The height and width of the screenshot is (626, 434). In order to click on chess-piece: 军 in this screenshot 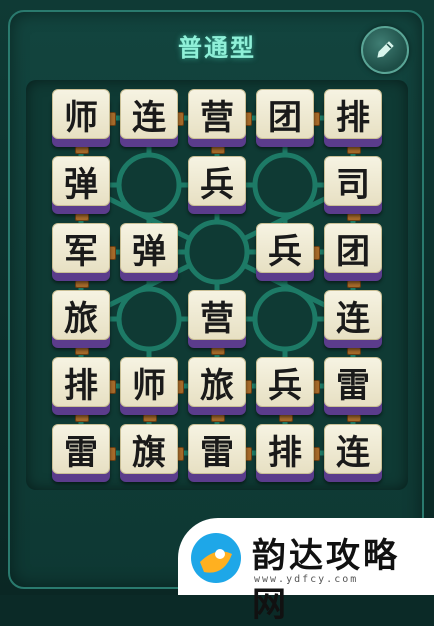, I will do `click(81, 252)`.